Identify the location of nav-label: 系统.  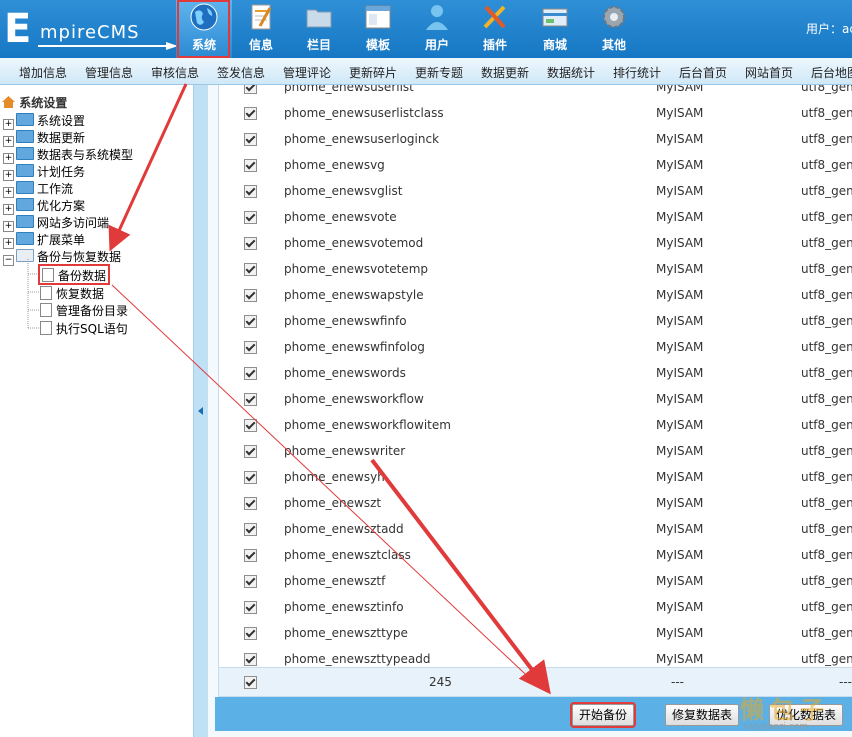
(203, 45).